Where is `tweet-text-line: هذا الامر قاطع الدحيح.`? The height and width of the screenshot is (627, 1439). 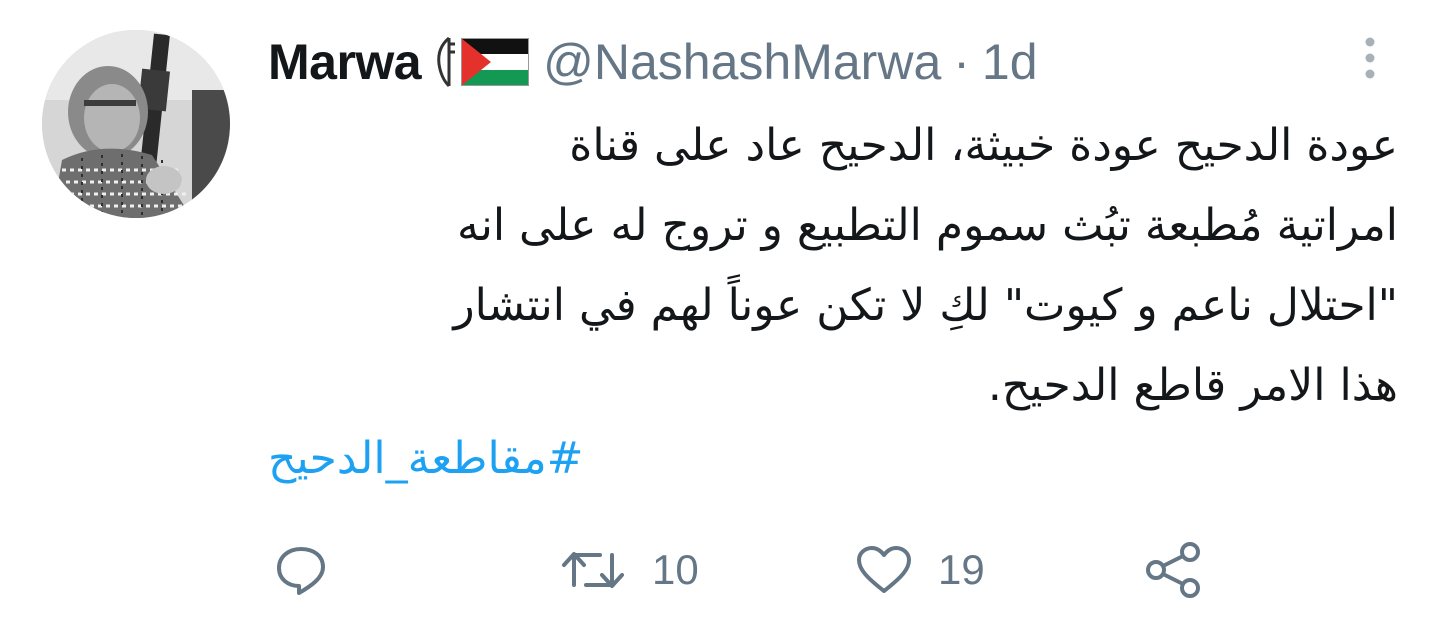
tweet-text-line: هذا الامر قاطع الدحيح. is located at coordinates (1192, 385).